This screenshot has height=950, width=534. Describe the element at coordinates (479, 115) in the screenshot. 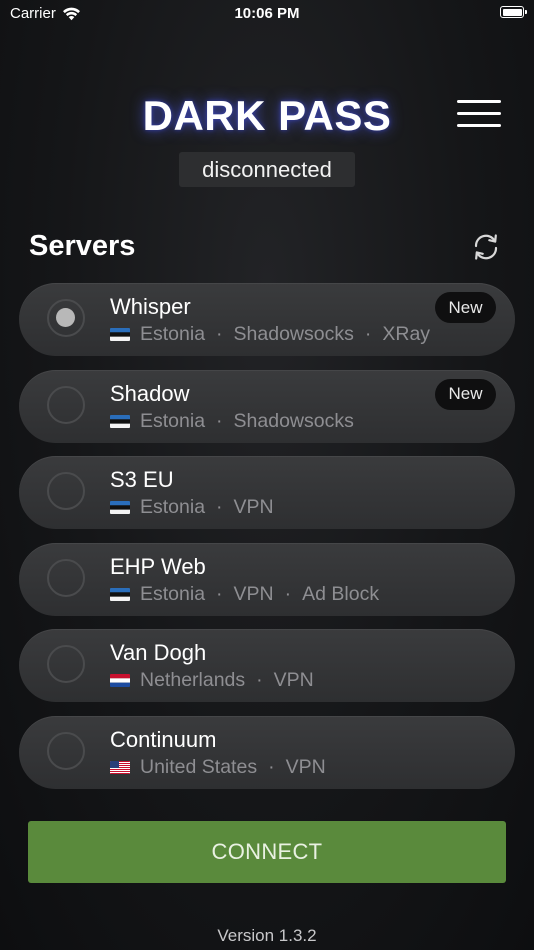

I see `hamburger-menu-icon` at that location.